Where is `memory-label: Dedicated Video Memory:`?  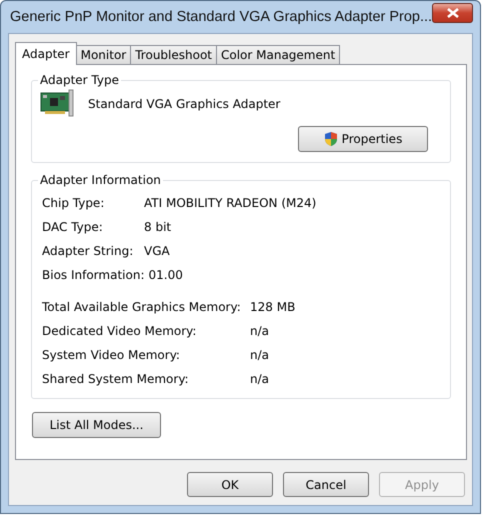
memory-label: Dedicated Video Memory: is located at coordinates (120, 331).